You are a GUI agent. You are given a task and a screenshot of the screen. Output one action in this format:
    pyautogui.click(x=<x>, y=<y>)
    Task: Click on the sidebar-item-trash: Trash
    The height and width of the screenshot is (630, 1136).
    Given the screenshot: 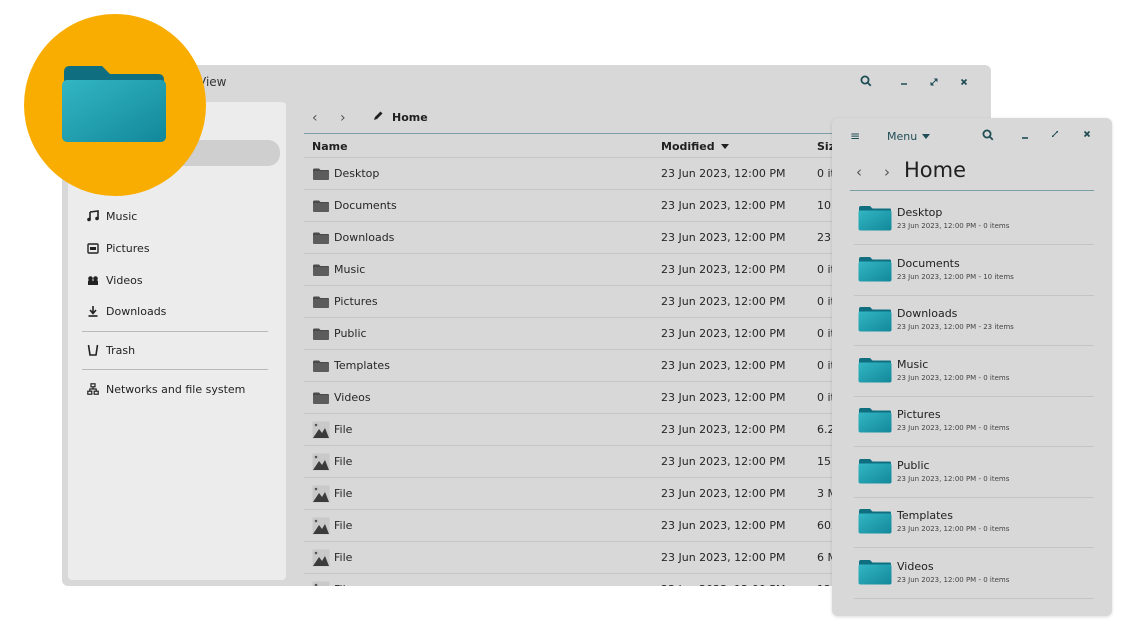 What is the action you would take?
    pyautogui.click(x=110, y=350)
    